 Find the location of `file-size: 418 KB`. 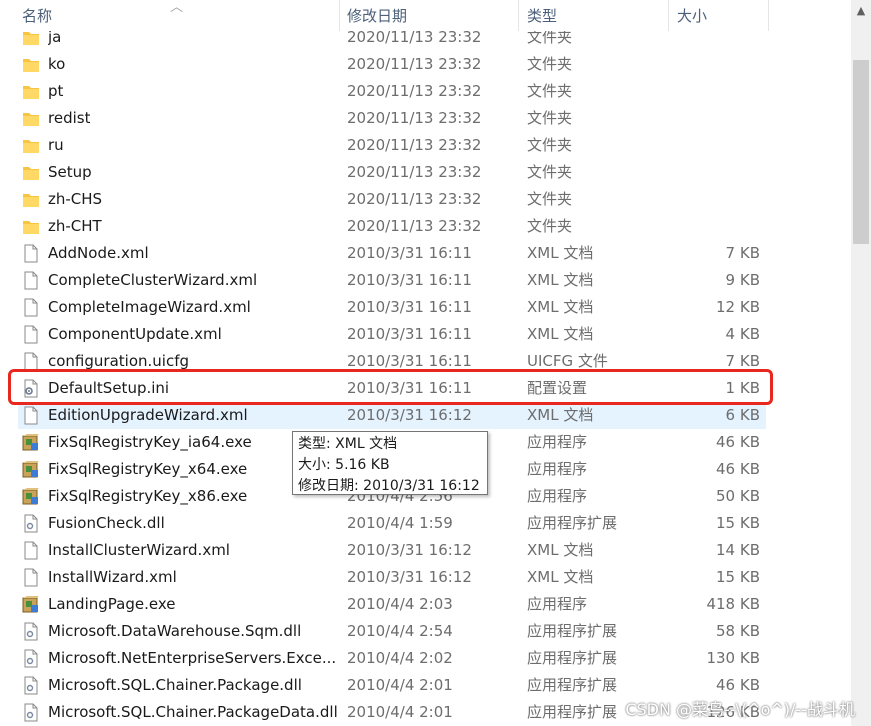

file-size: 418 KB is located at coordinates (733, 604).